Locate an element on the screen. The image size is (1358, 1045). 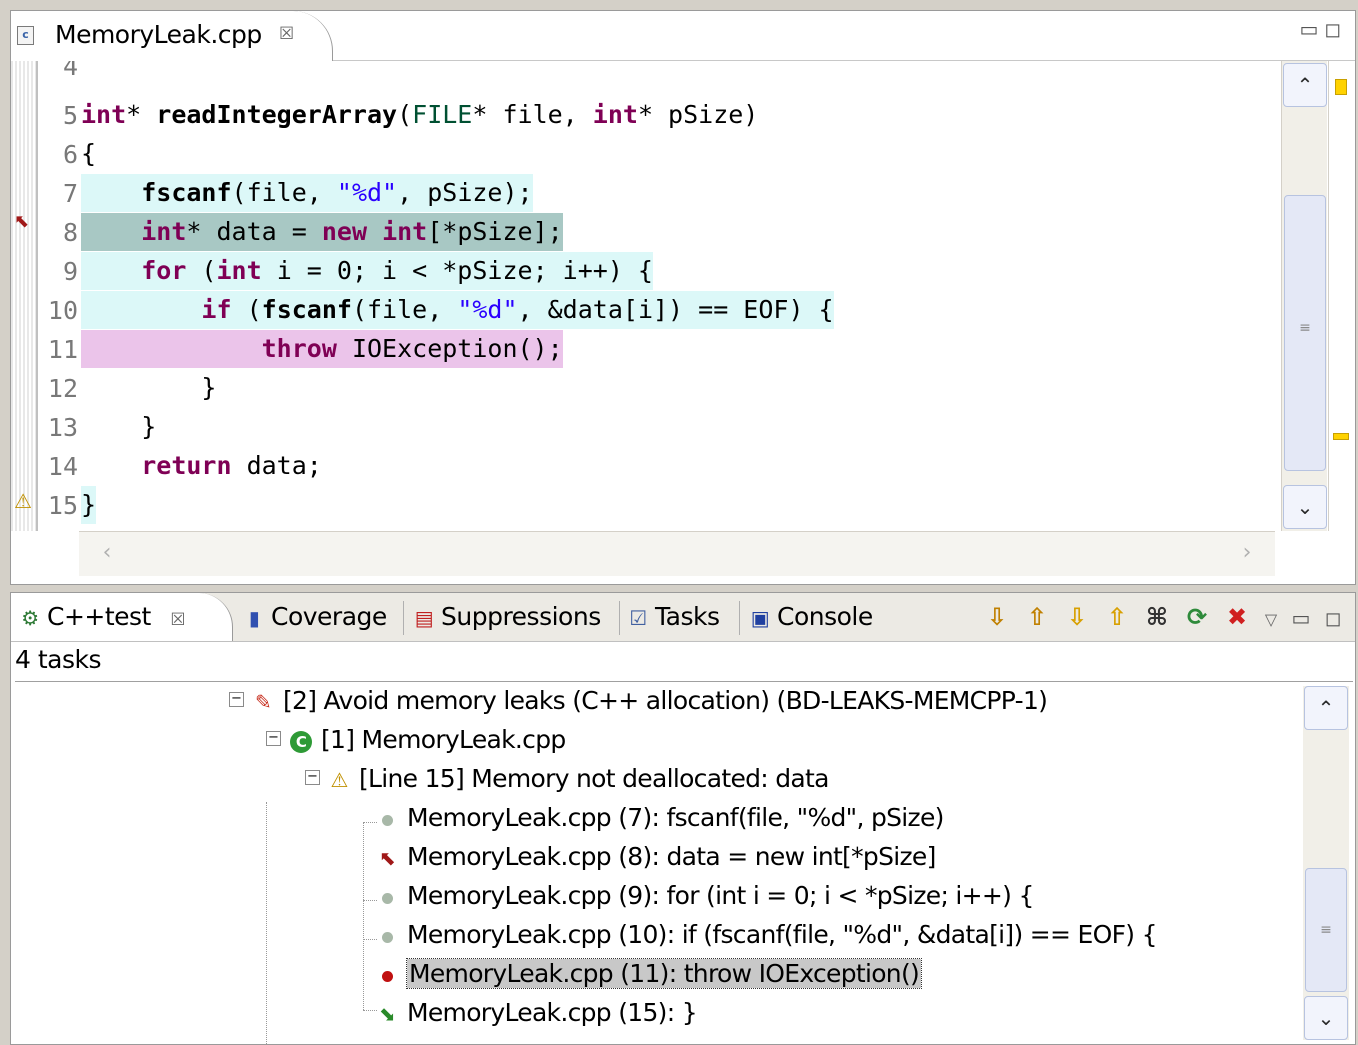
trace-item: ⬊ MemoryLeak.cpp (15): } is located at coordinates (536, 1013).